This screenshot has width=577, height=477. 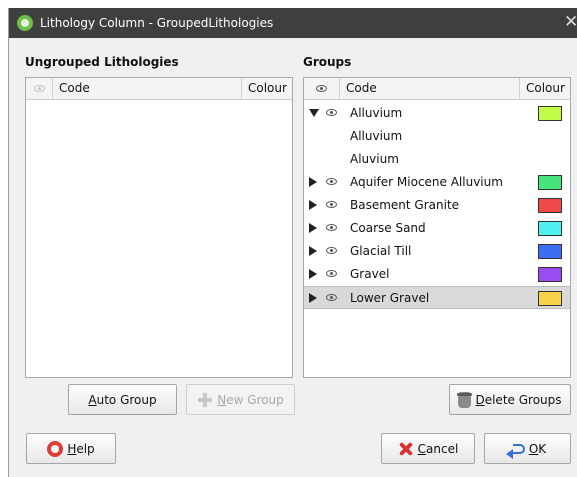 I want to click on app-logo-icon, so click(x=25, y=23).